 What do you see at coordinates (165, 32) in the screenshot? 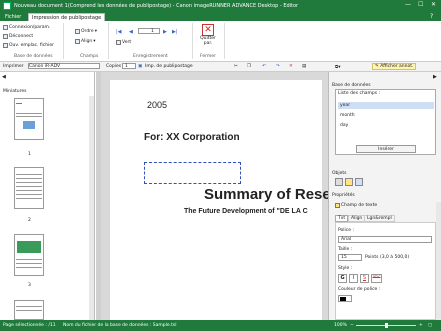
I see `next-record-icon: ▶` at bounding box center [165, 32].